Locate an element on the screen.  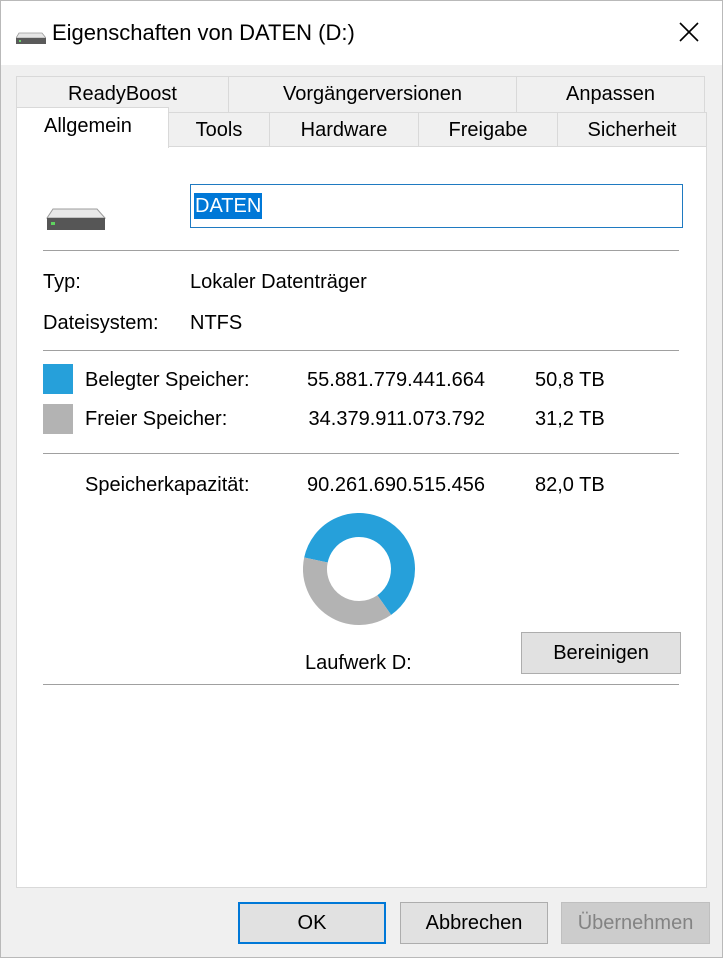
cancel-button: Abbrechen is located at coordinates (474, 923).